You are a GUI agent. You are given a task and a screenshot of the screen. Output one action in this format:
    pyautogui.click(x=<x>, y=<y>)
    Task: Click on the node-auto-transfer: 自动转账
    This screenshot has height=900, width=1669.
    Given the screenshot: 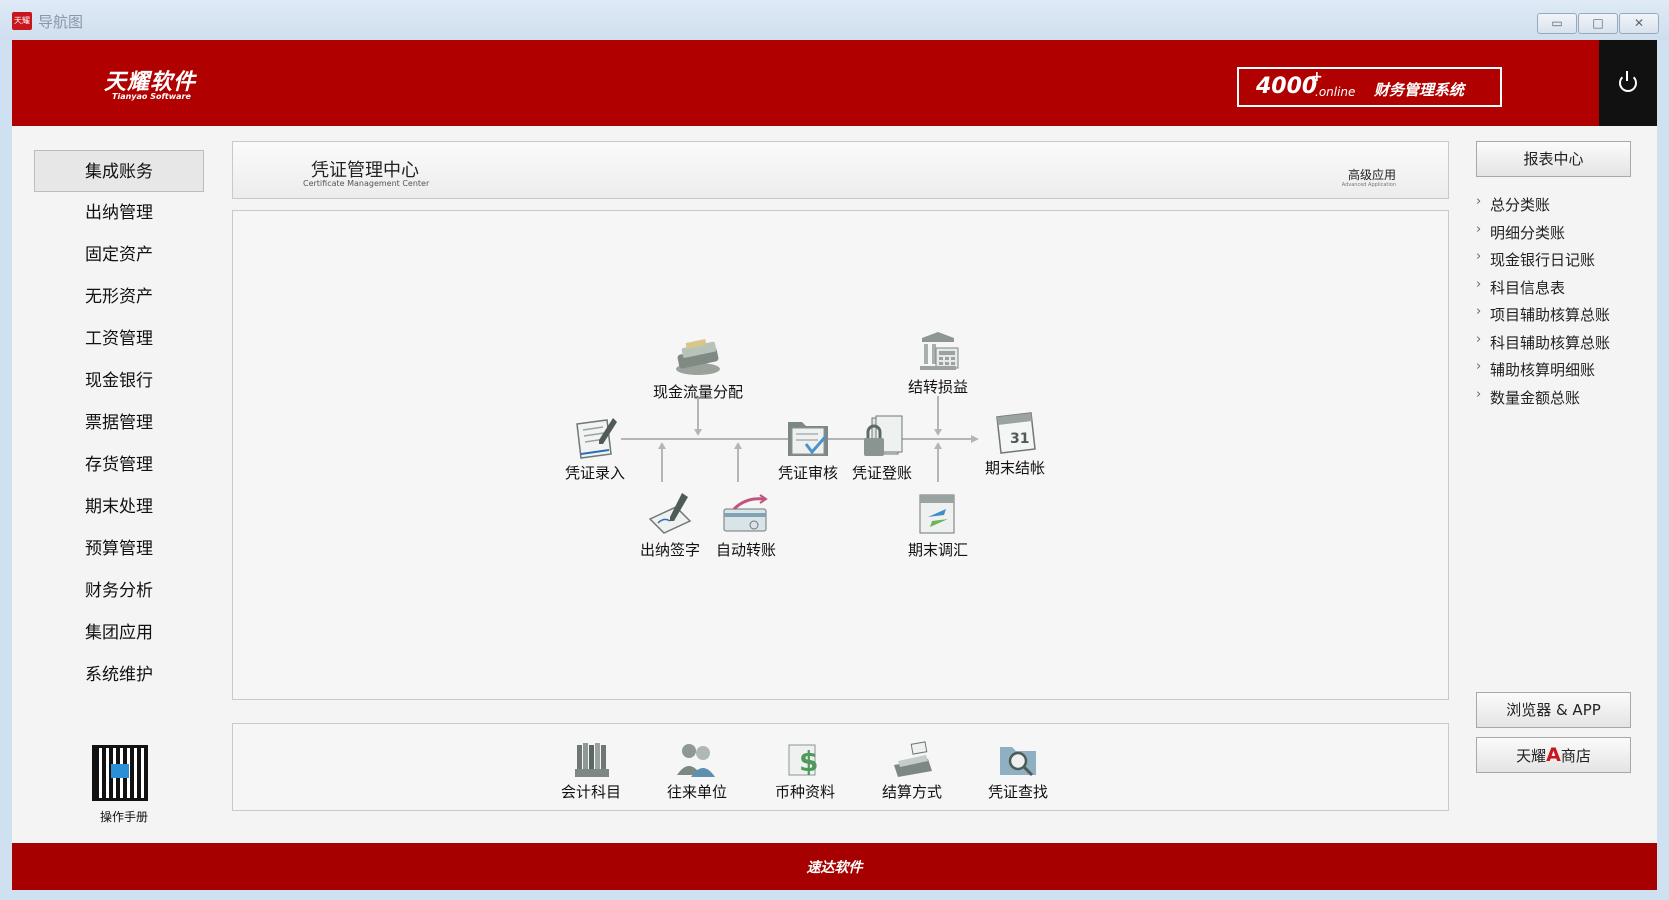 What is the action you would take?
    pyautogui.click(x=746, y=525)
    